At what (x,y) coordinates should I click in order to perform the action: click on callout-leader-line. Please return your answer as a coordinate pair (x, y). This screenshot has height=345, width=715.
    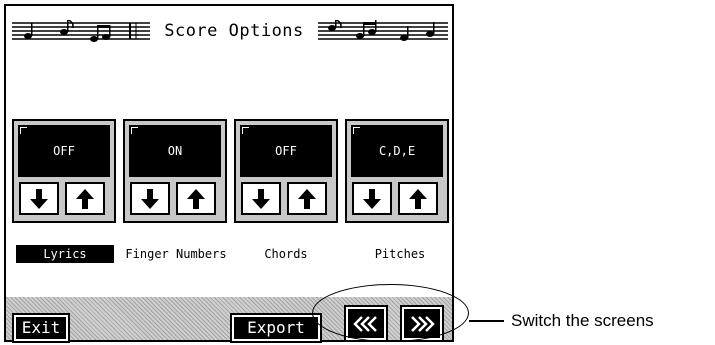
    Looking at the image, I should click on (486, 321).